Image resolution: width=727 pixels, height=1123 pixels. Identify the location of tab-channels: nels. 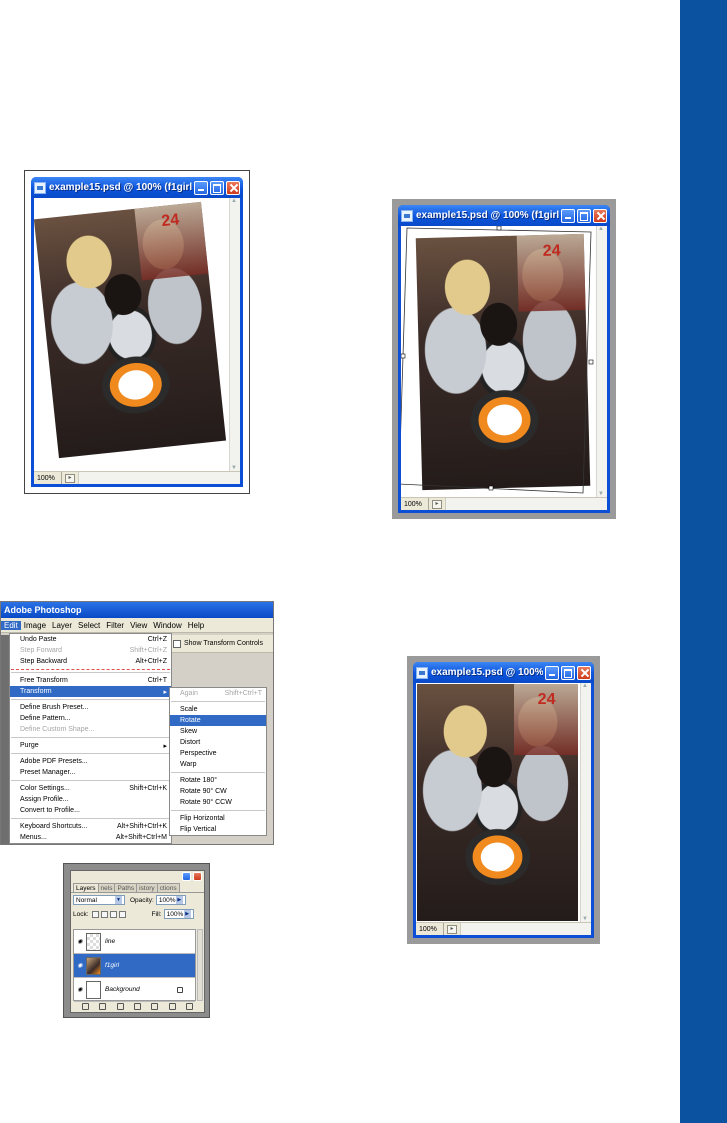
(106, 887).